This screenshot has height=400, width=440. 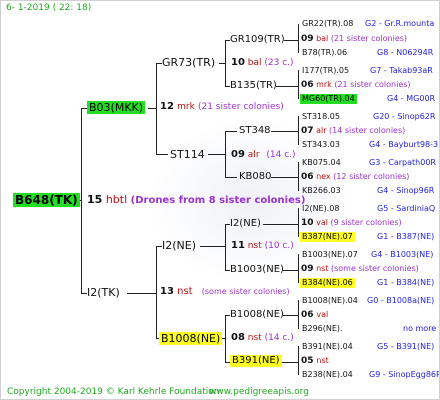 I want to click on leaf-name: ST343.03, so click(x=321, y=145).